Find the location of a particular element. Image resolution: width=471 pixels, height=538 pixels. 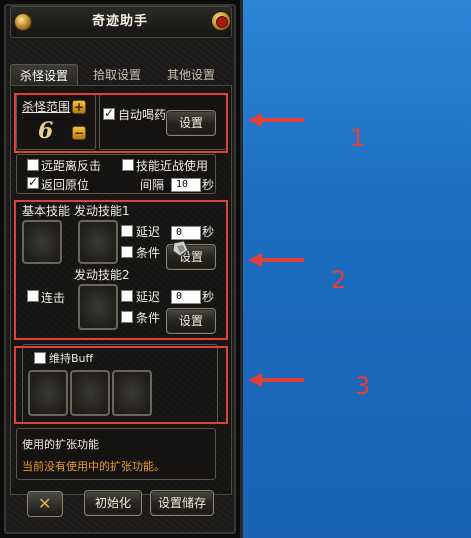

tab-pickup-settings: 拾取设置 is located at coordinates (117, 75).